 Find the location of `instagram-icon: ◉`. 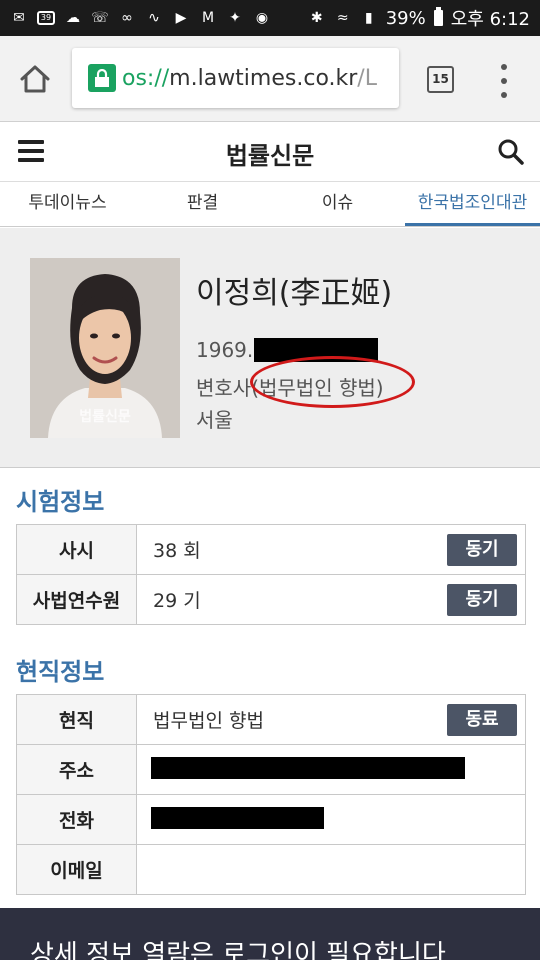

instagram-icon: ◉ is located at coordinates (262, 18).